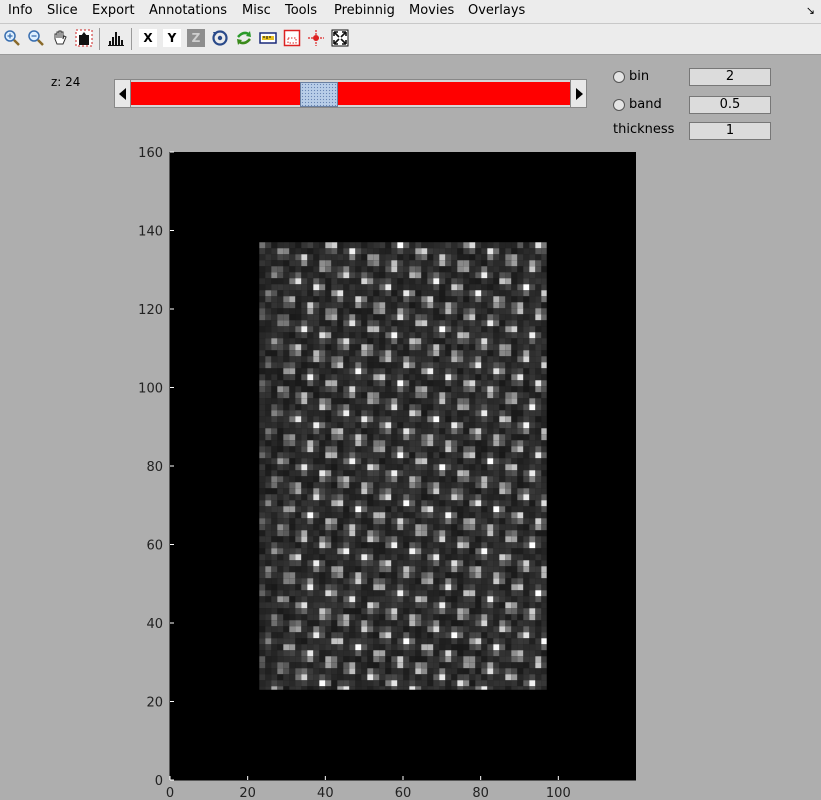 The height and width of the screenshot is (800, 821). What do you see at coordinates (480, 793) in the screenshot?
I see `x-tick-label: 80` at bounding box center [480, 793].